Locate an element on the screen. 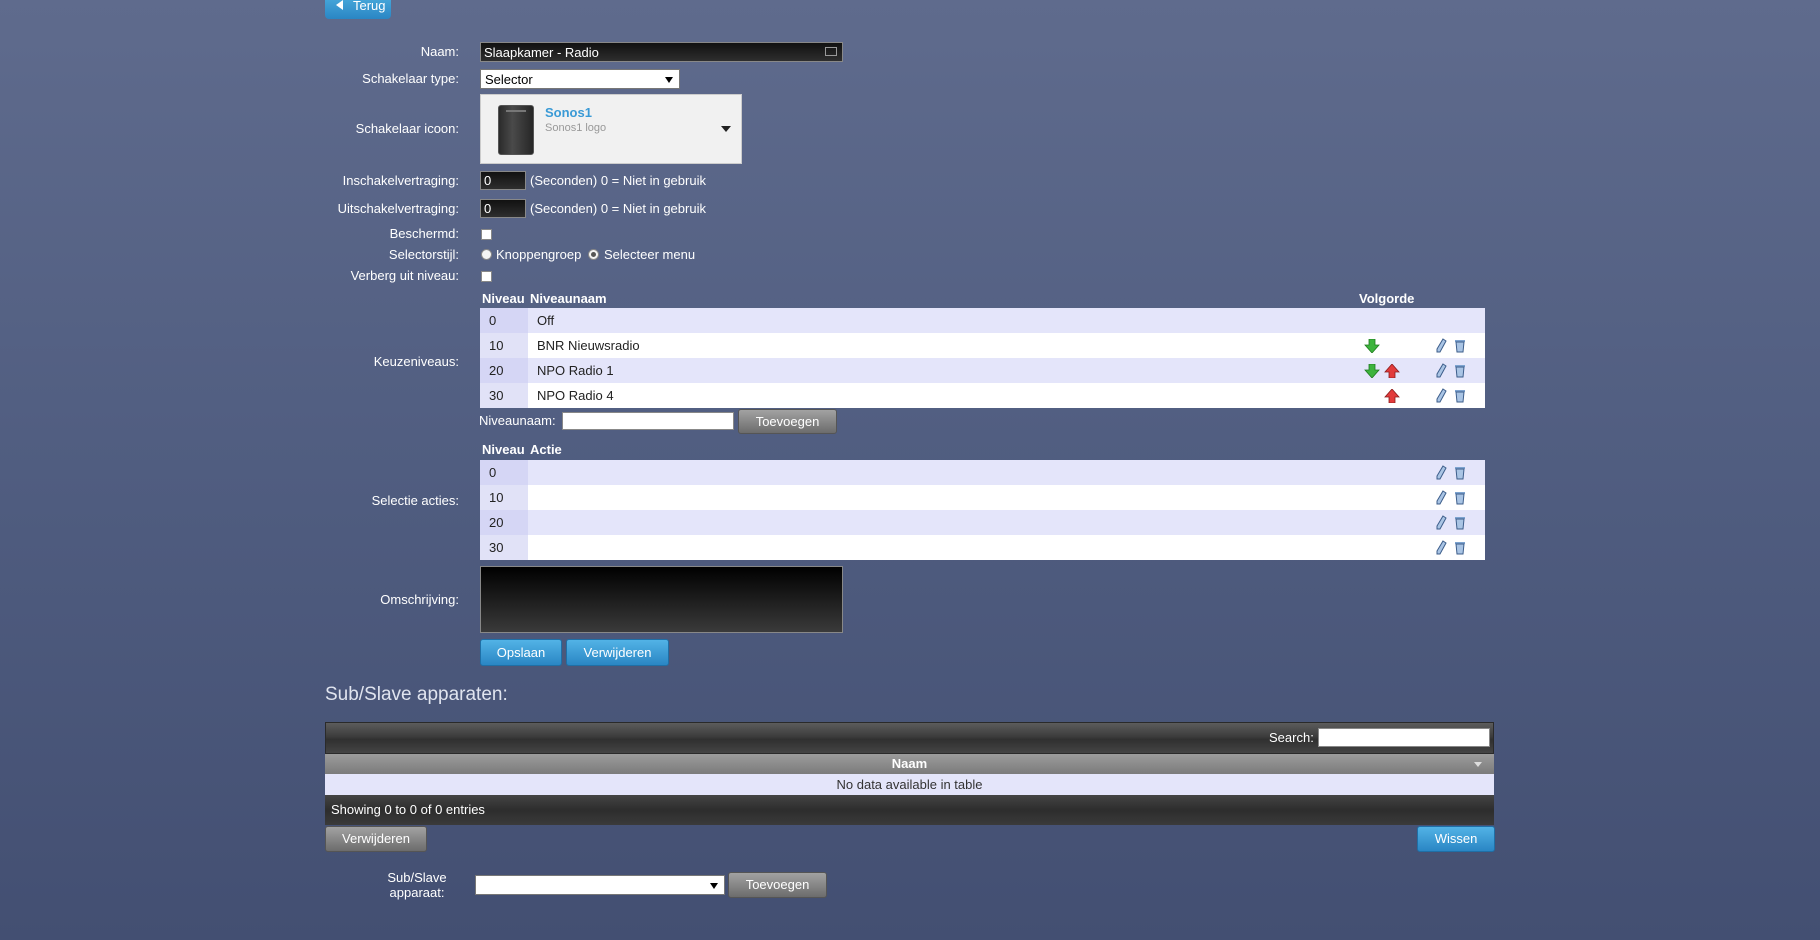 The height and width of the screenshot is (940, 1820). on-delay-input is located at coordinates (503, 180).